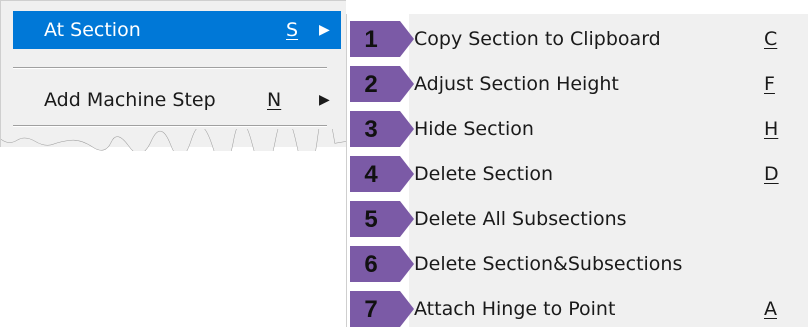 This screenshot has width=808, height=327. What do you see at coordinates (371, 219) in the screenshot?
I see `number-tag-digit: 5` at bounding box center [371, 219].